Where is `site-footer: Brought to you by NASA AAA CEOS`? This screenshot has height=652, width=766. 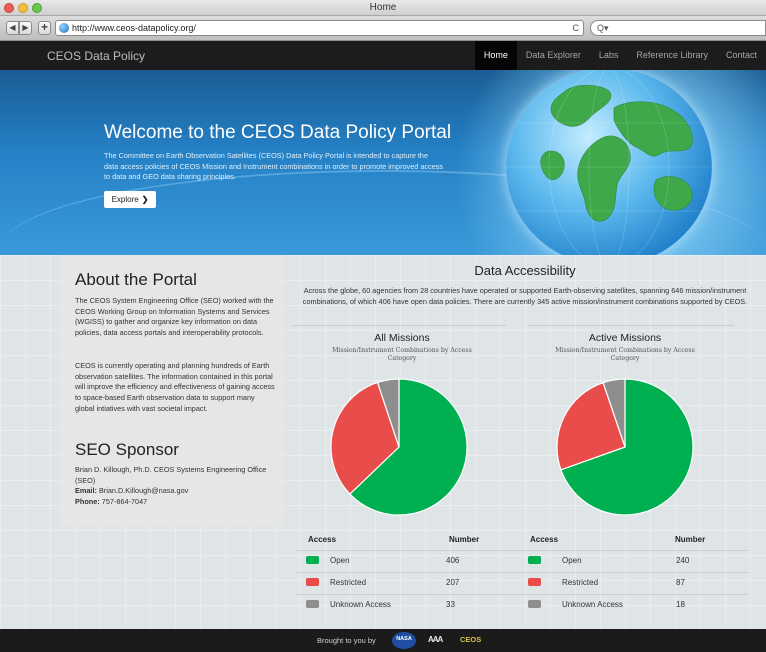 site-footer: Brought to you by NASA AAA CEOS is located at coordinates (383, 640).